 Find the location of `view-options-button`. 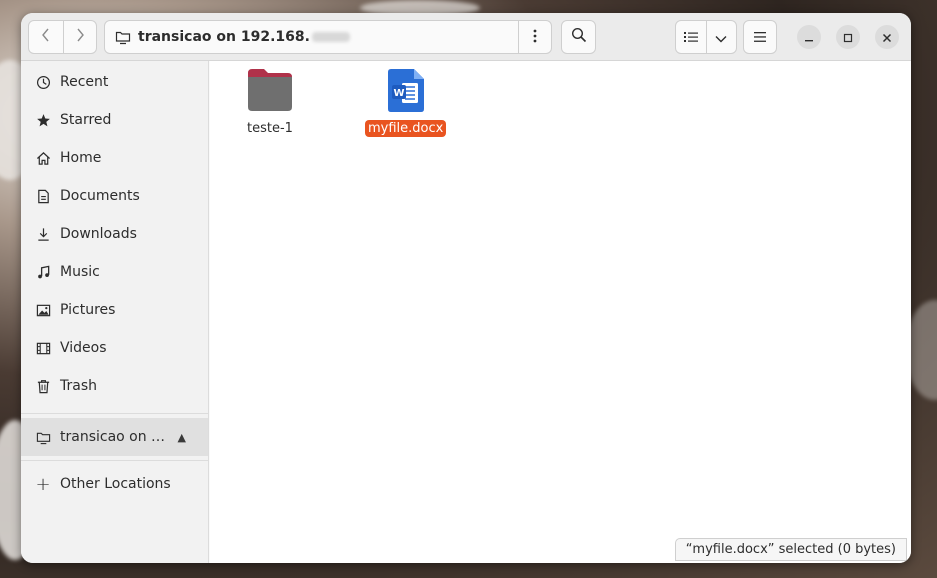

view-options-button is located at coordinates (720, 37).